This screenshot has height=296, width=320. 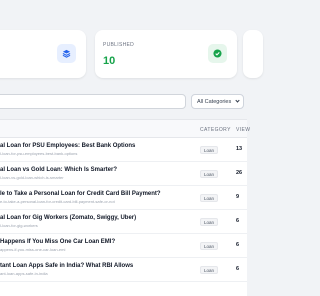 What do you see at coordinates (243, 130) in the screenshot?
I see `column-header-views: VIEW` at bounding box center [243, 130].